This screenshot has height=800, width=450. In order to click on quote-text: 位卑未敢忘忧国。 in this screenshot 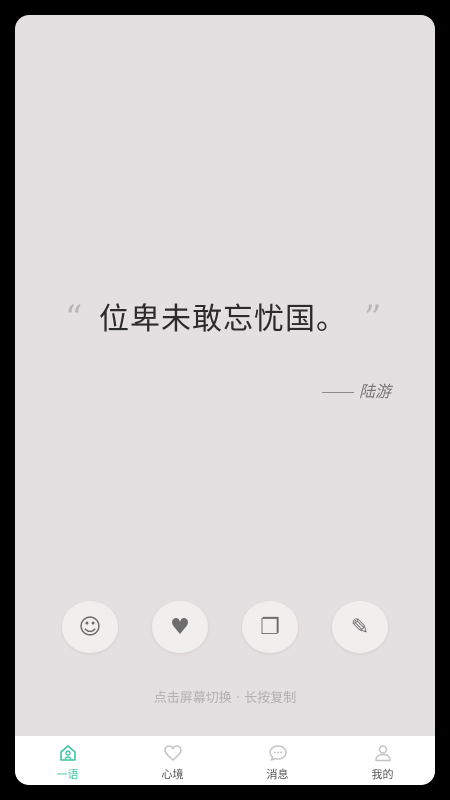, I will do `click(223, 320)`.